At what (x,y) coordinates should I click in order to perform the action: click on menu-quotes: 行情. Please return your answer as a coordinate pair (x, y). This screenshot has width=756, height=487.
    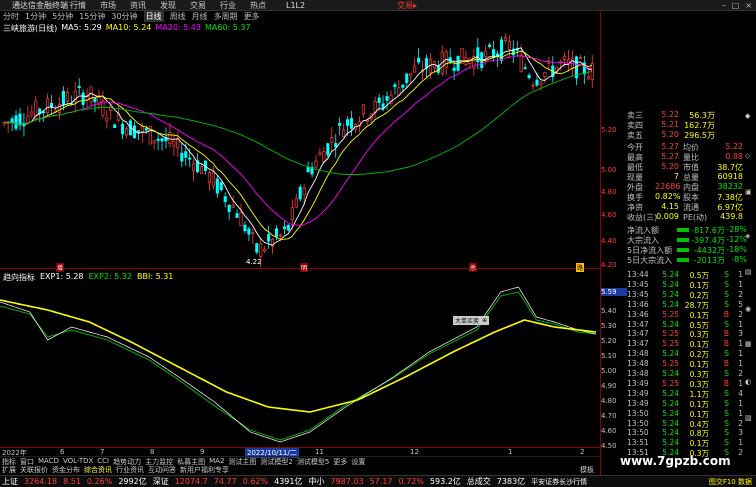
    Looking at the image, I should click on (78, 5).